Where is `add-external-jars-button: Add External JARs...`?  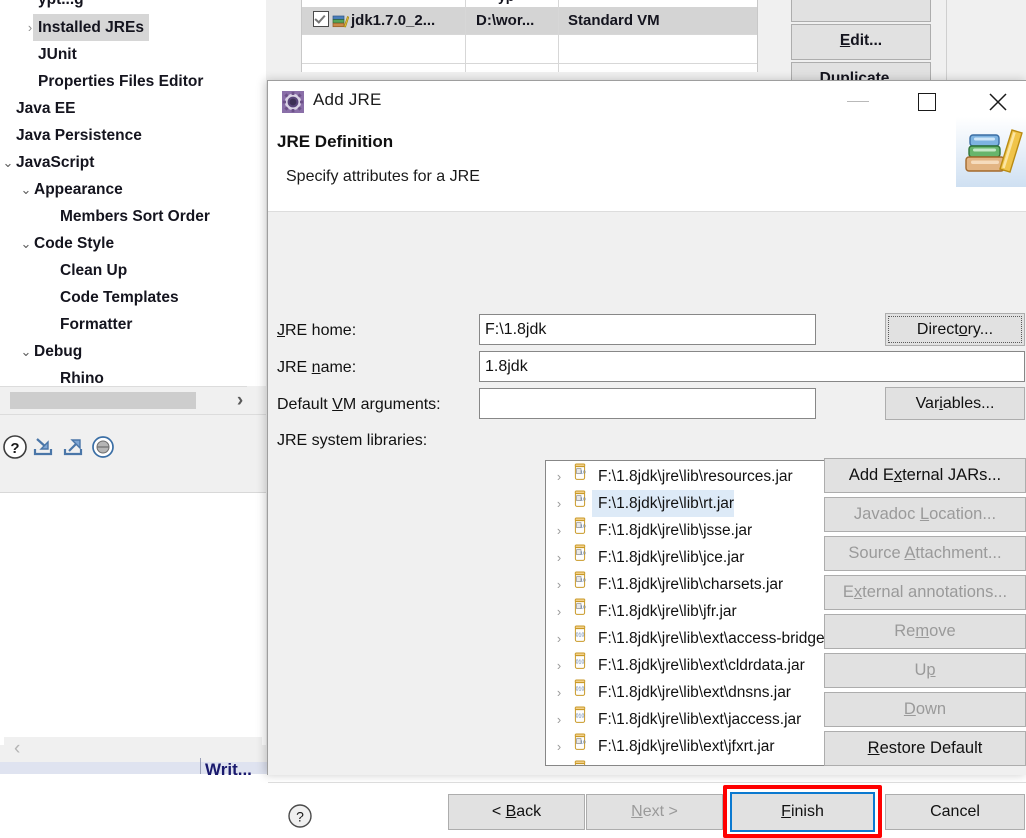
add-external-jars-button: Add External JARs... is located at coordinates (925, 475).